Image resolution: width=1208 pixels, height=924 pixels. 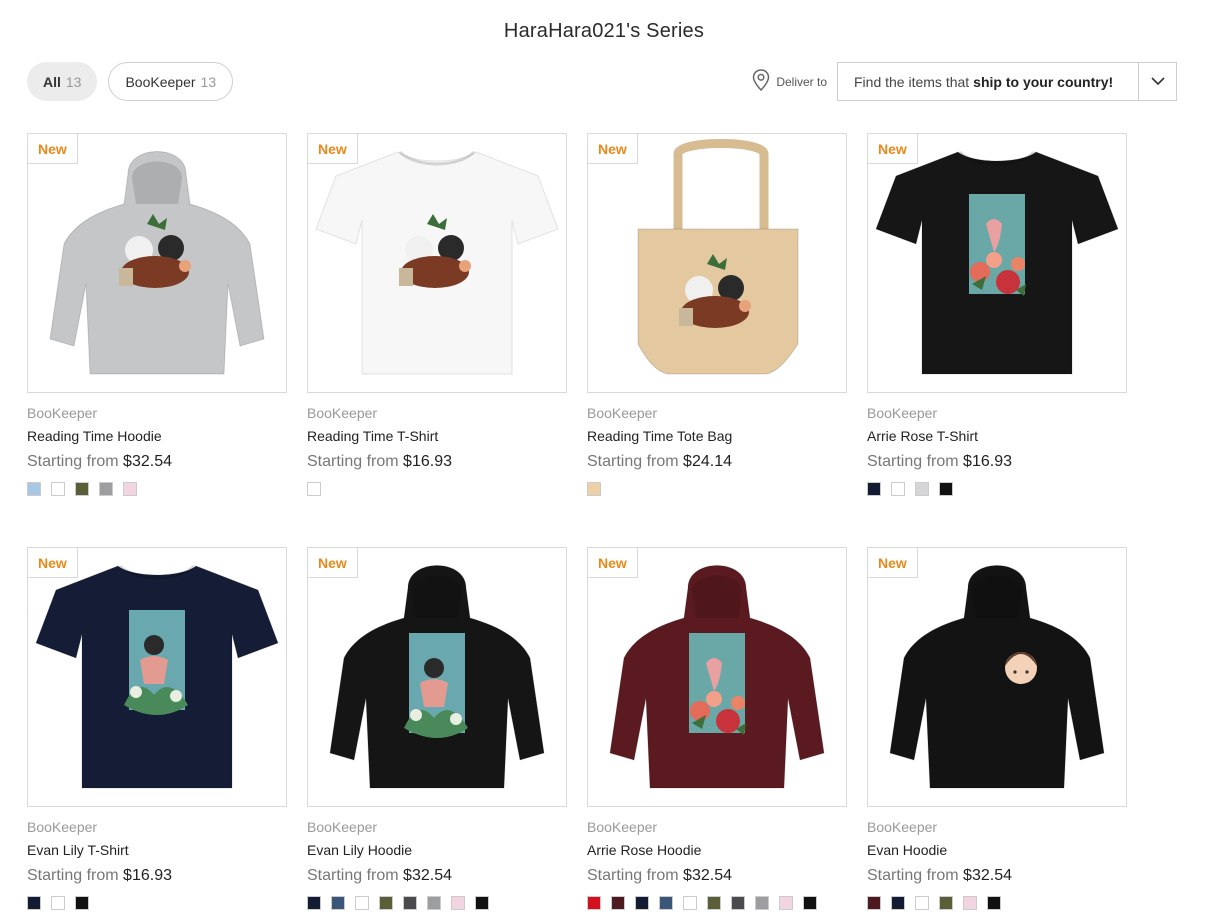 I want to click on product-name: Evan Lily T-Shirt, so click(x=157, y=850).